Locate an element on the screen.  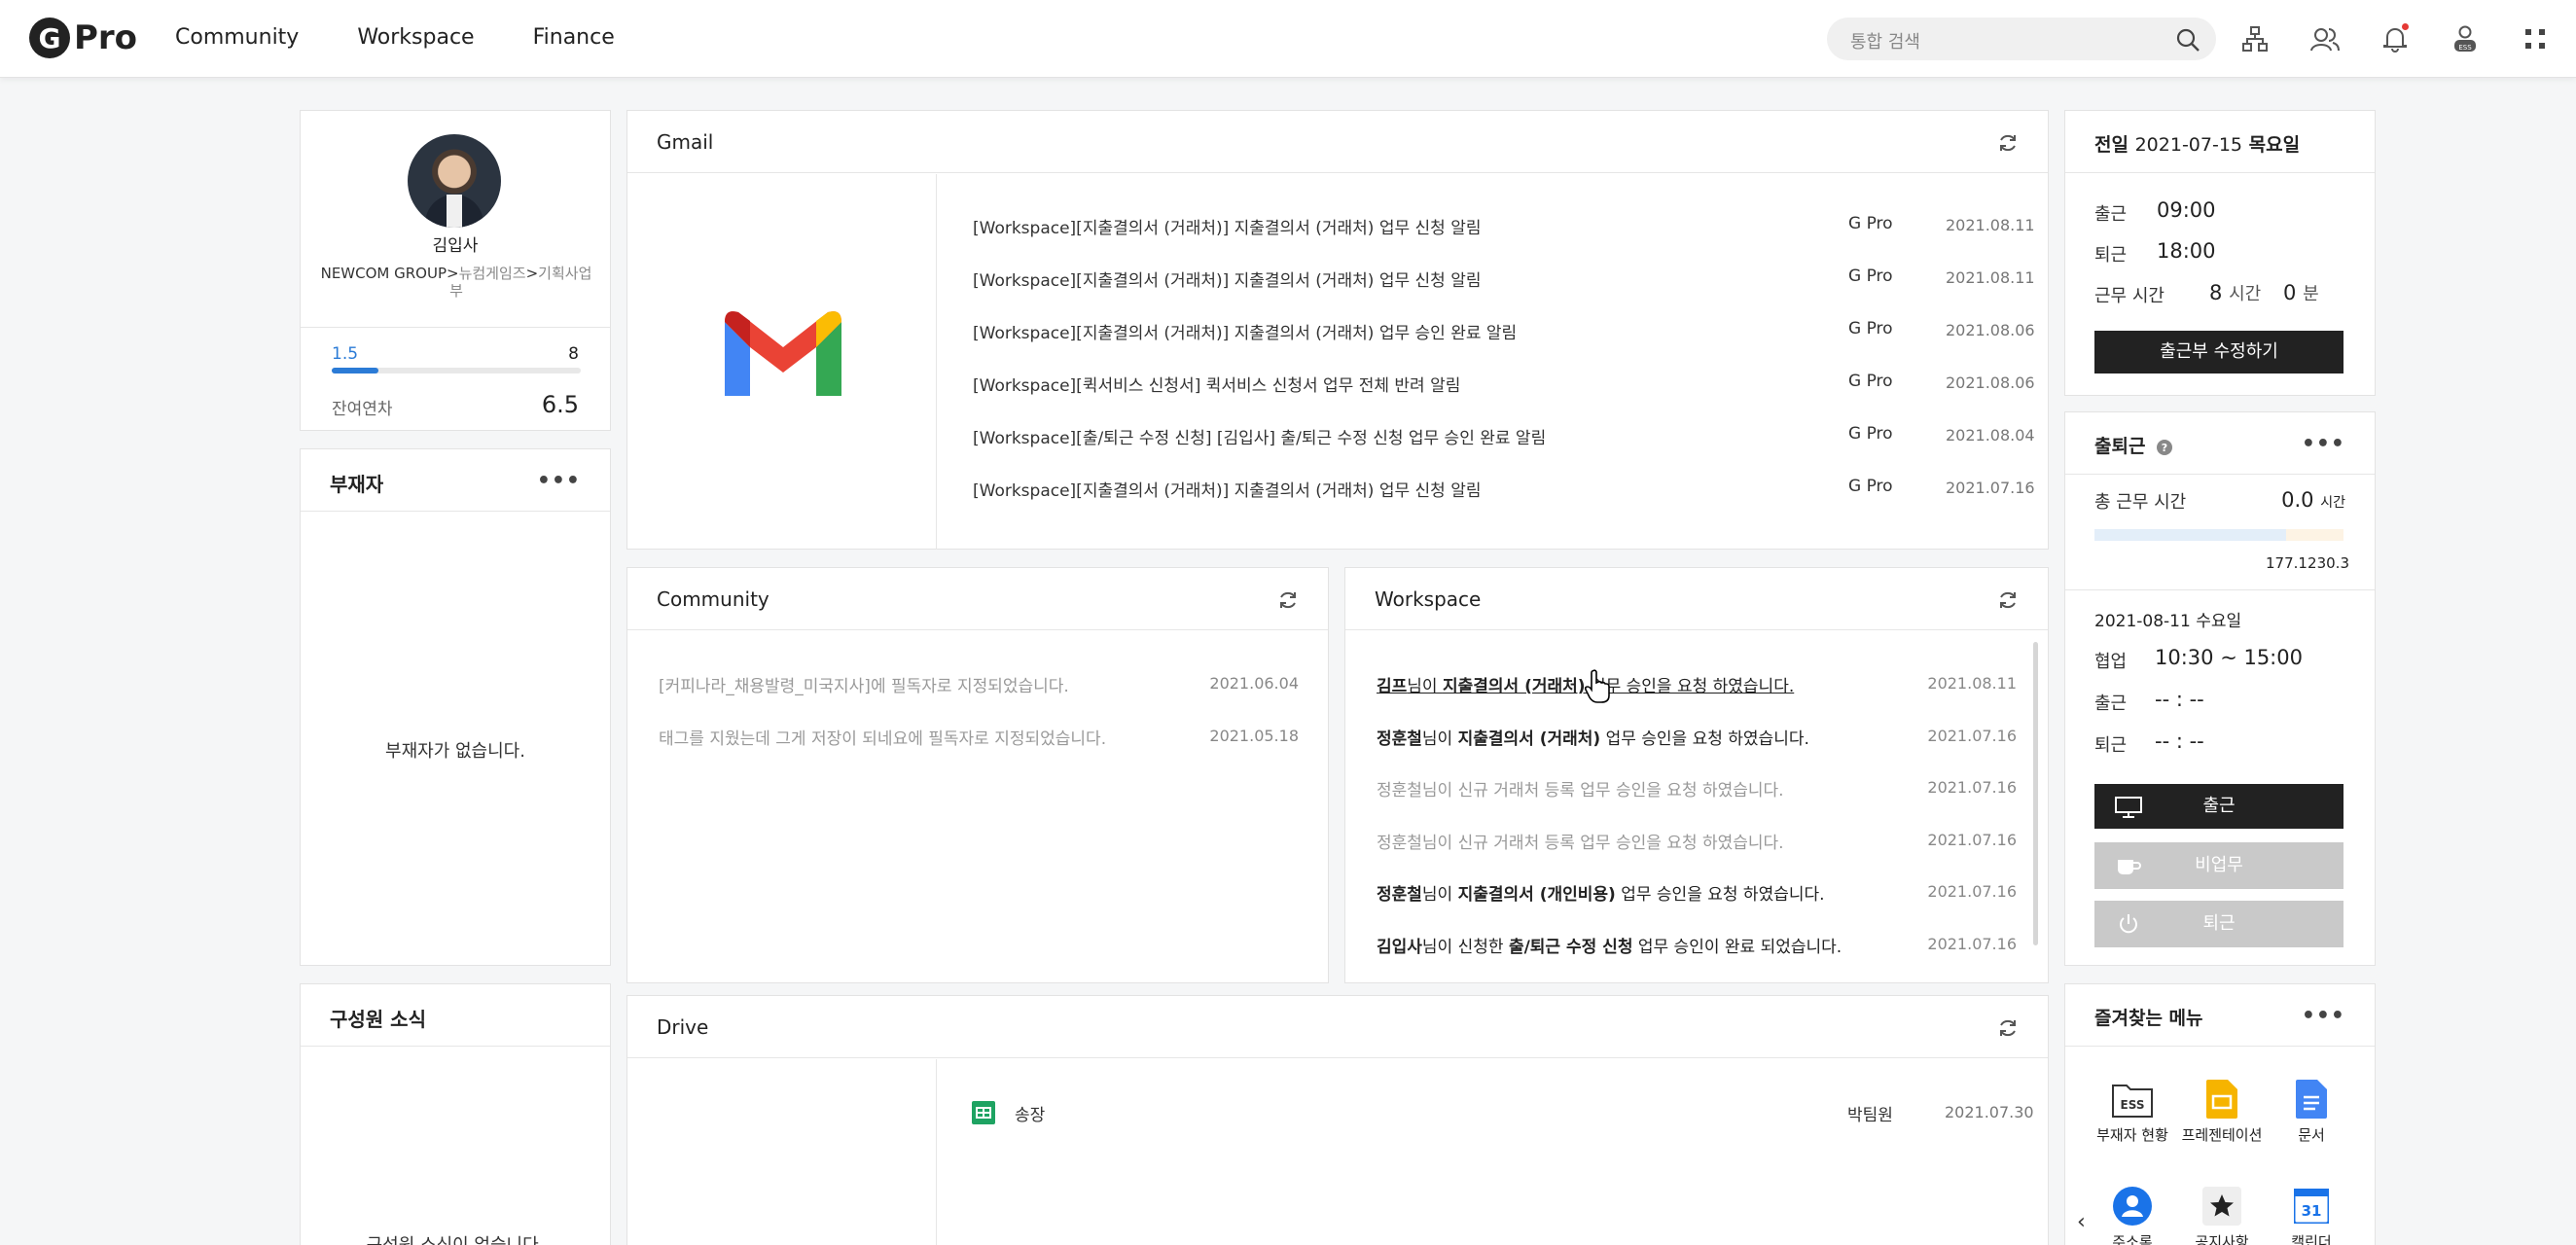
nav-workspace: Workspace is located at coordinates (415, 37).